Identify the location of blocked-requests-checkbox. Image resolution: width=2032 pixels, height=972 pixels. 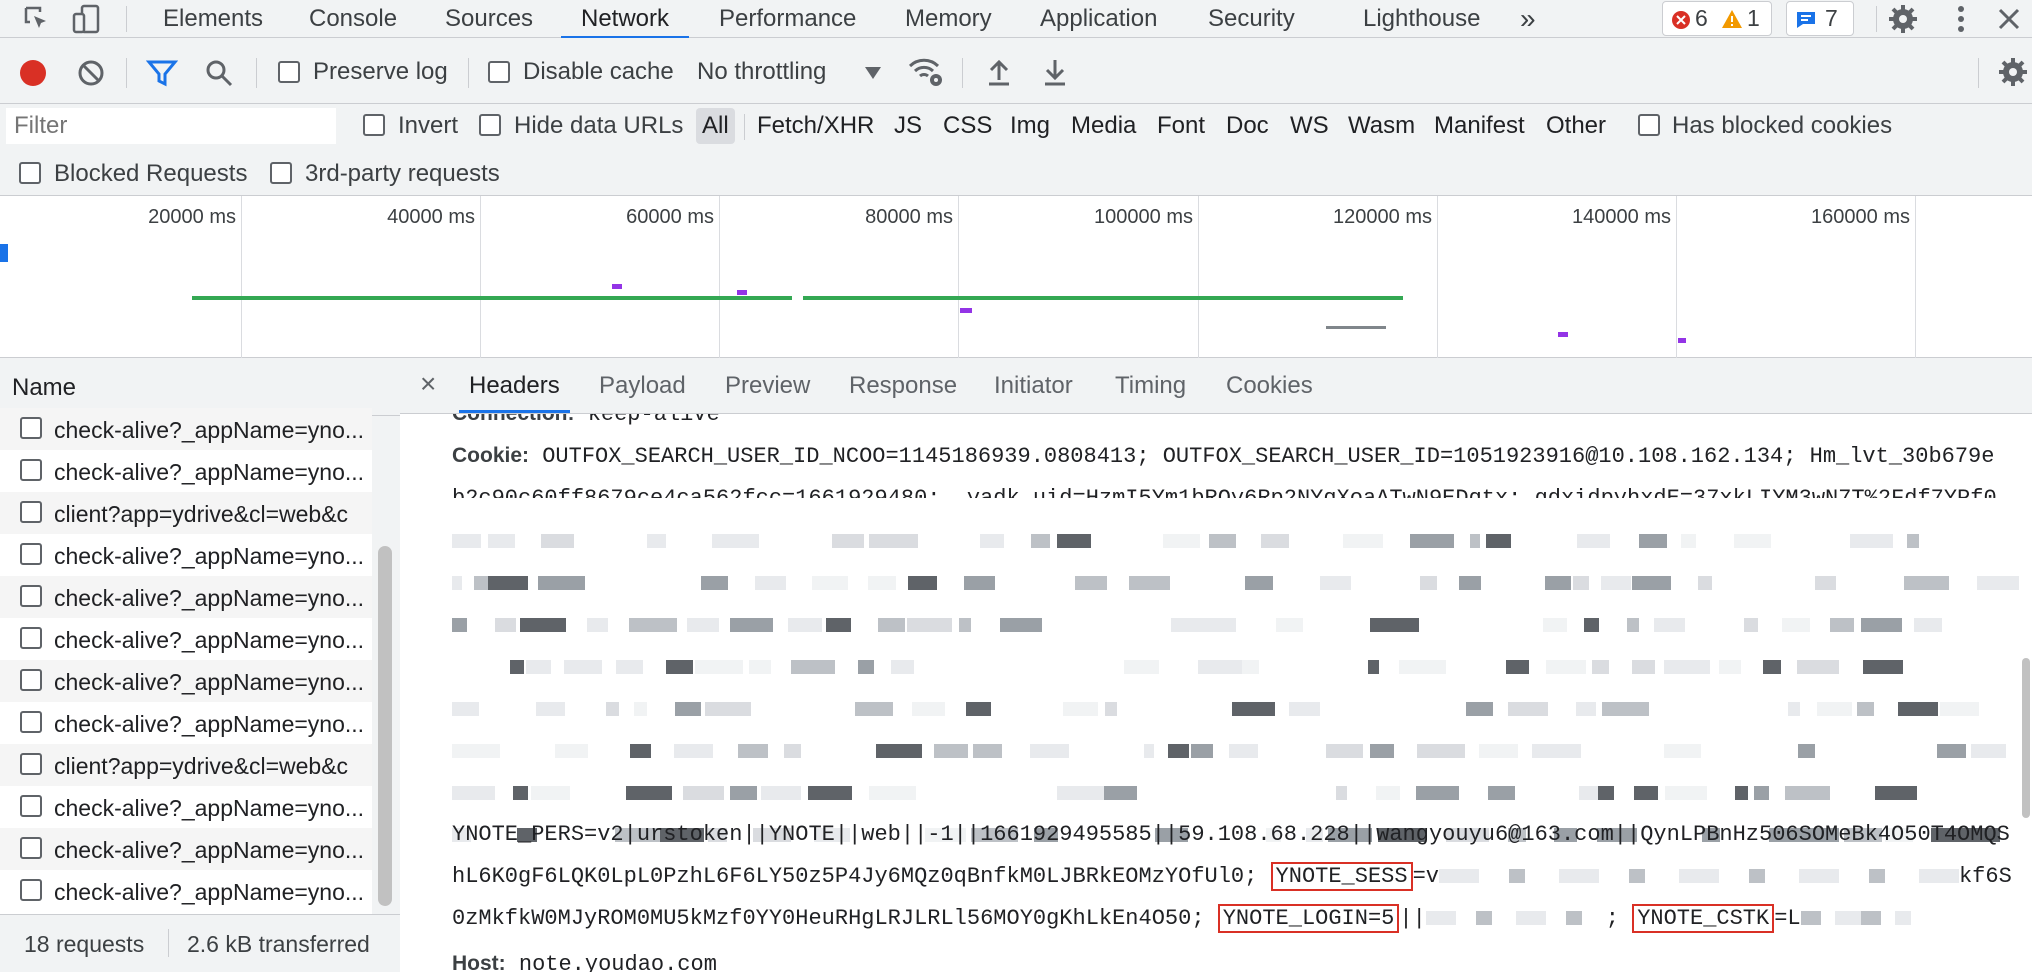
(30, 173).